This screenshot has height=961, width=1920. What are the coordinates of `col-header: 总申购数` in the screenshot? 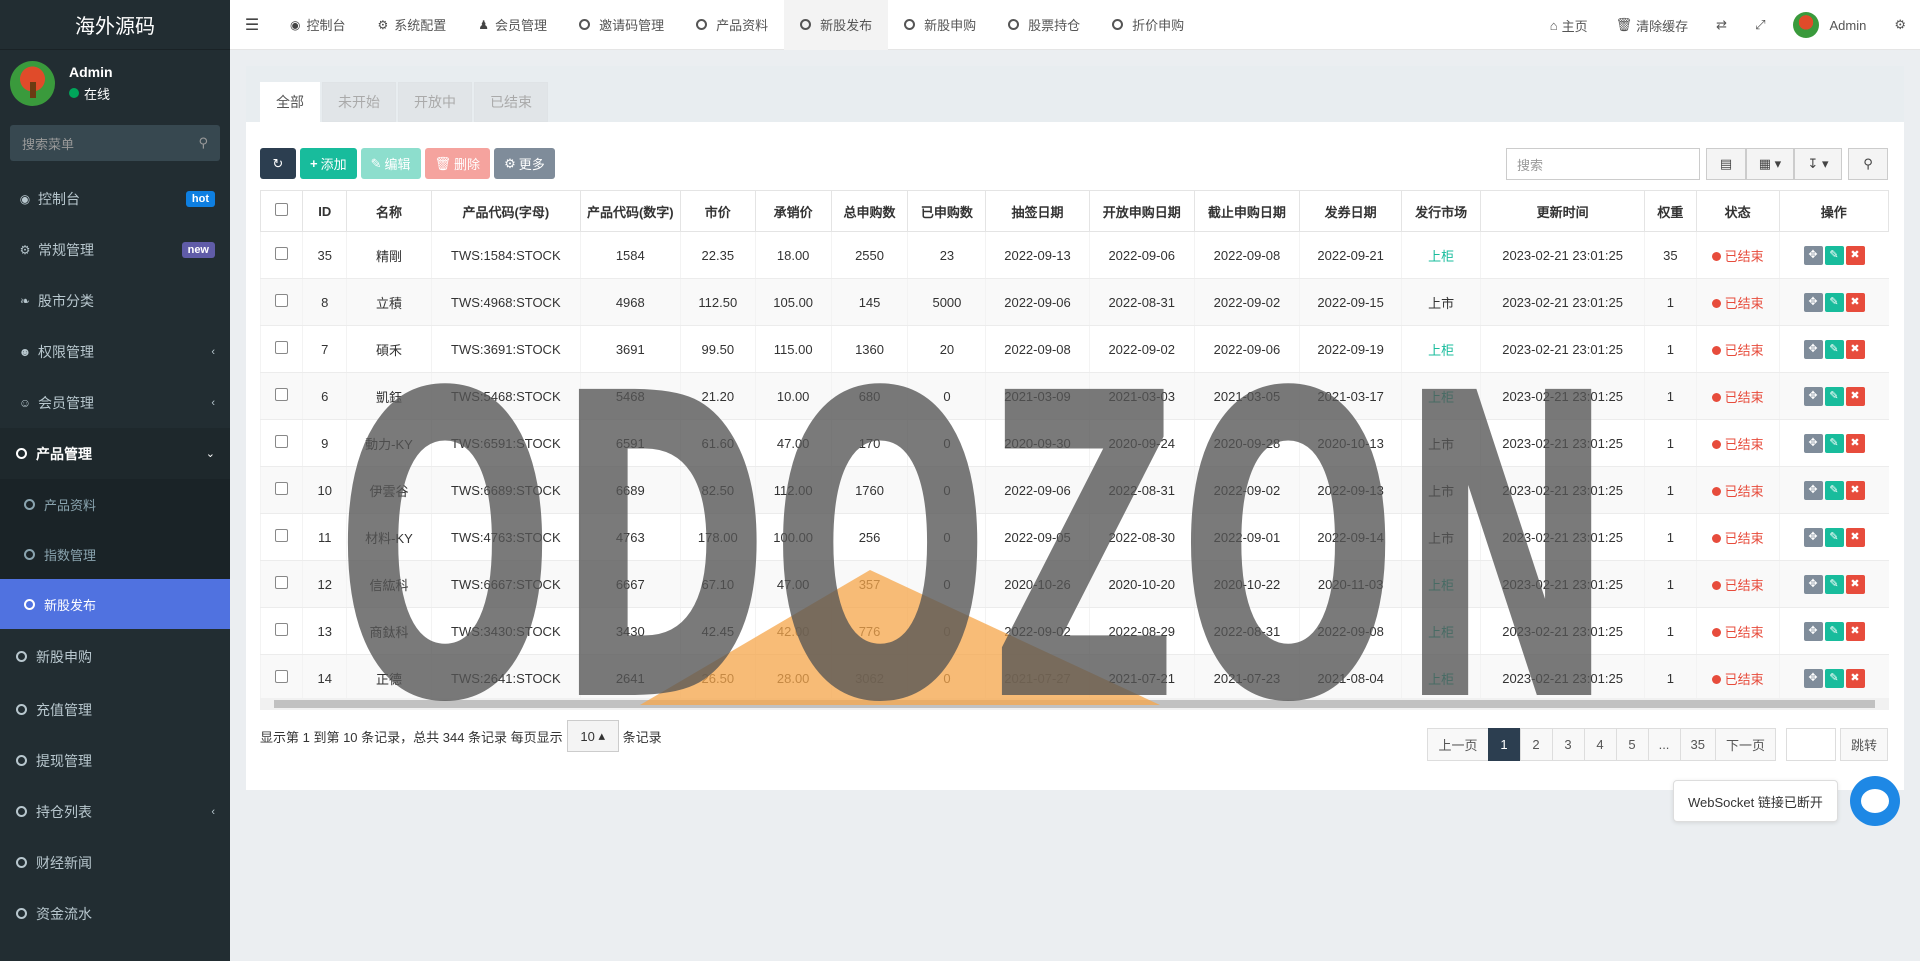 It's located at (869, 211).